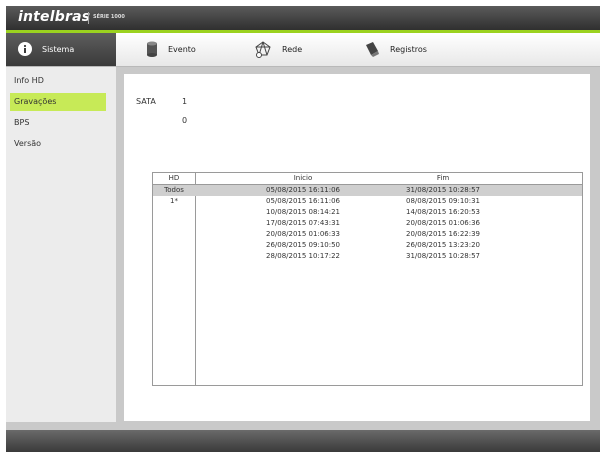 This screenshot has height=457, width=604. What do you see at coordinates (367, 256) in the screenshot?
I see `table-row: 28/08/2015 10:17:22 31/08/2015 10:28:57` at bounding box center [367, 256].